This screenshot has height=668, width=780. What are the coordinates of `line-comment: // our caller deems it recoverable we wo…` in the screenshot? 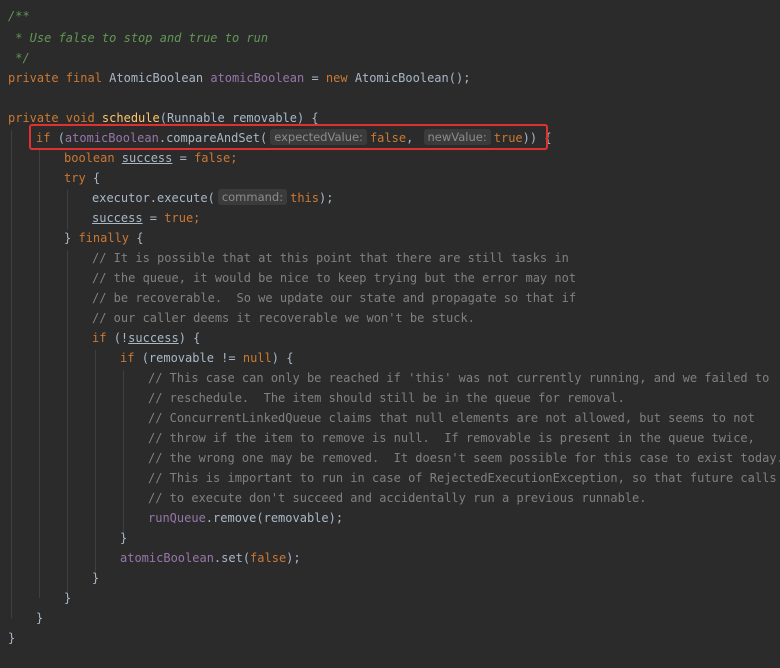 It's located at (283, 318).